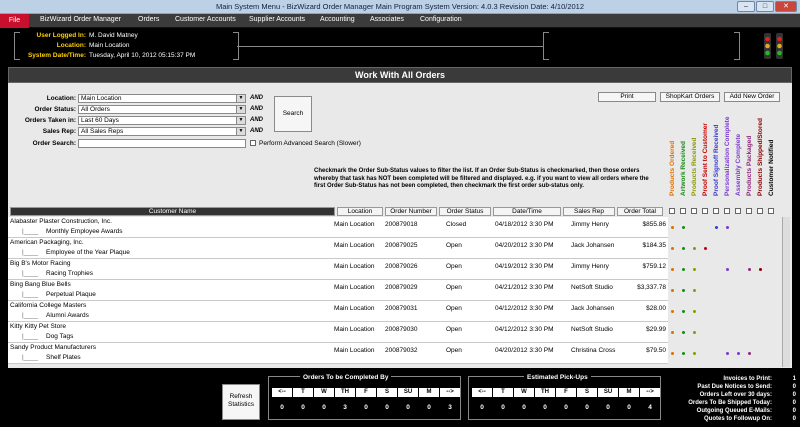 This screenshot has height=427, width=800. What do you see at coordinates (14, 21) in the screenshot?
I see `file-menu: File` at bounding box center [14, 21].